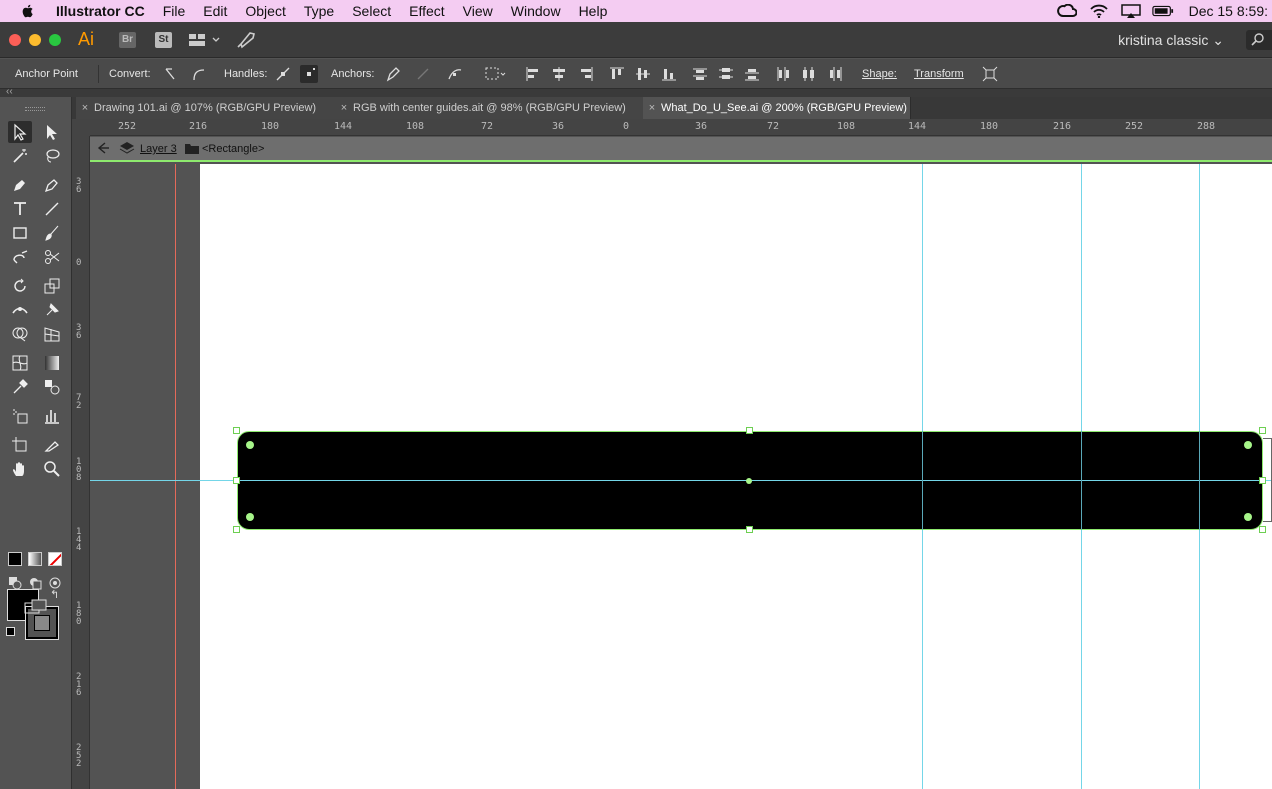 The height and width of the screenshot is (789, 1272). I want to click on menu-app-name: Illustrator CC, so click(102, 11).